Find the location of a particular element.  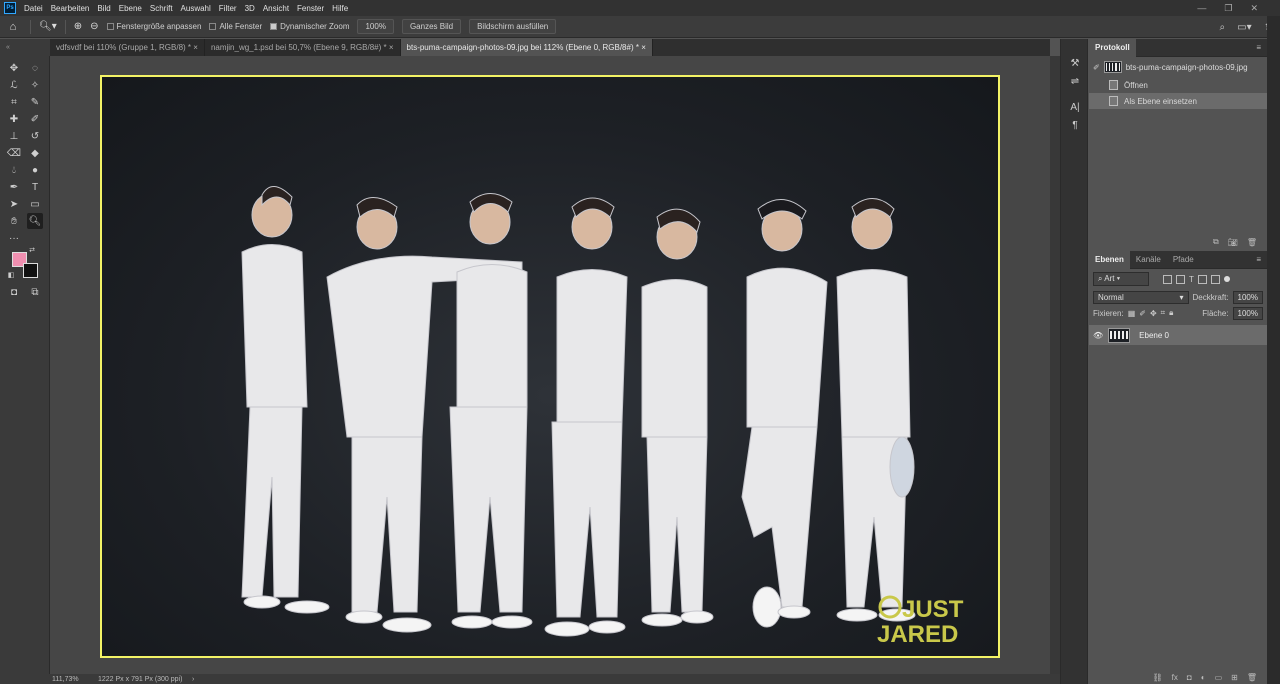

clone-stamp-icon: ⊥ is located at coordinates (14, 136).